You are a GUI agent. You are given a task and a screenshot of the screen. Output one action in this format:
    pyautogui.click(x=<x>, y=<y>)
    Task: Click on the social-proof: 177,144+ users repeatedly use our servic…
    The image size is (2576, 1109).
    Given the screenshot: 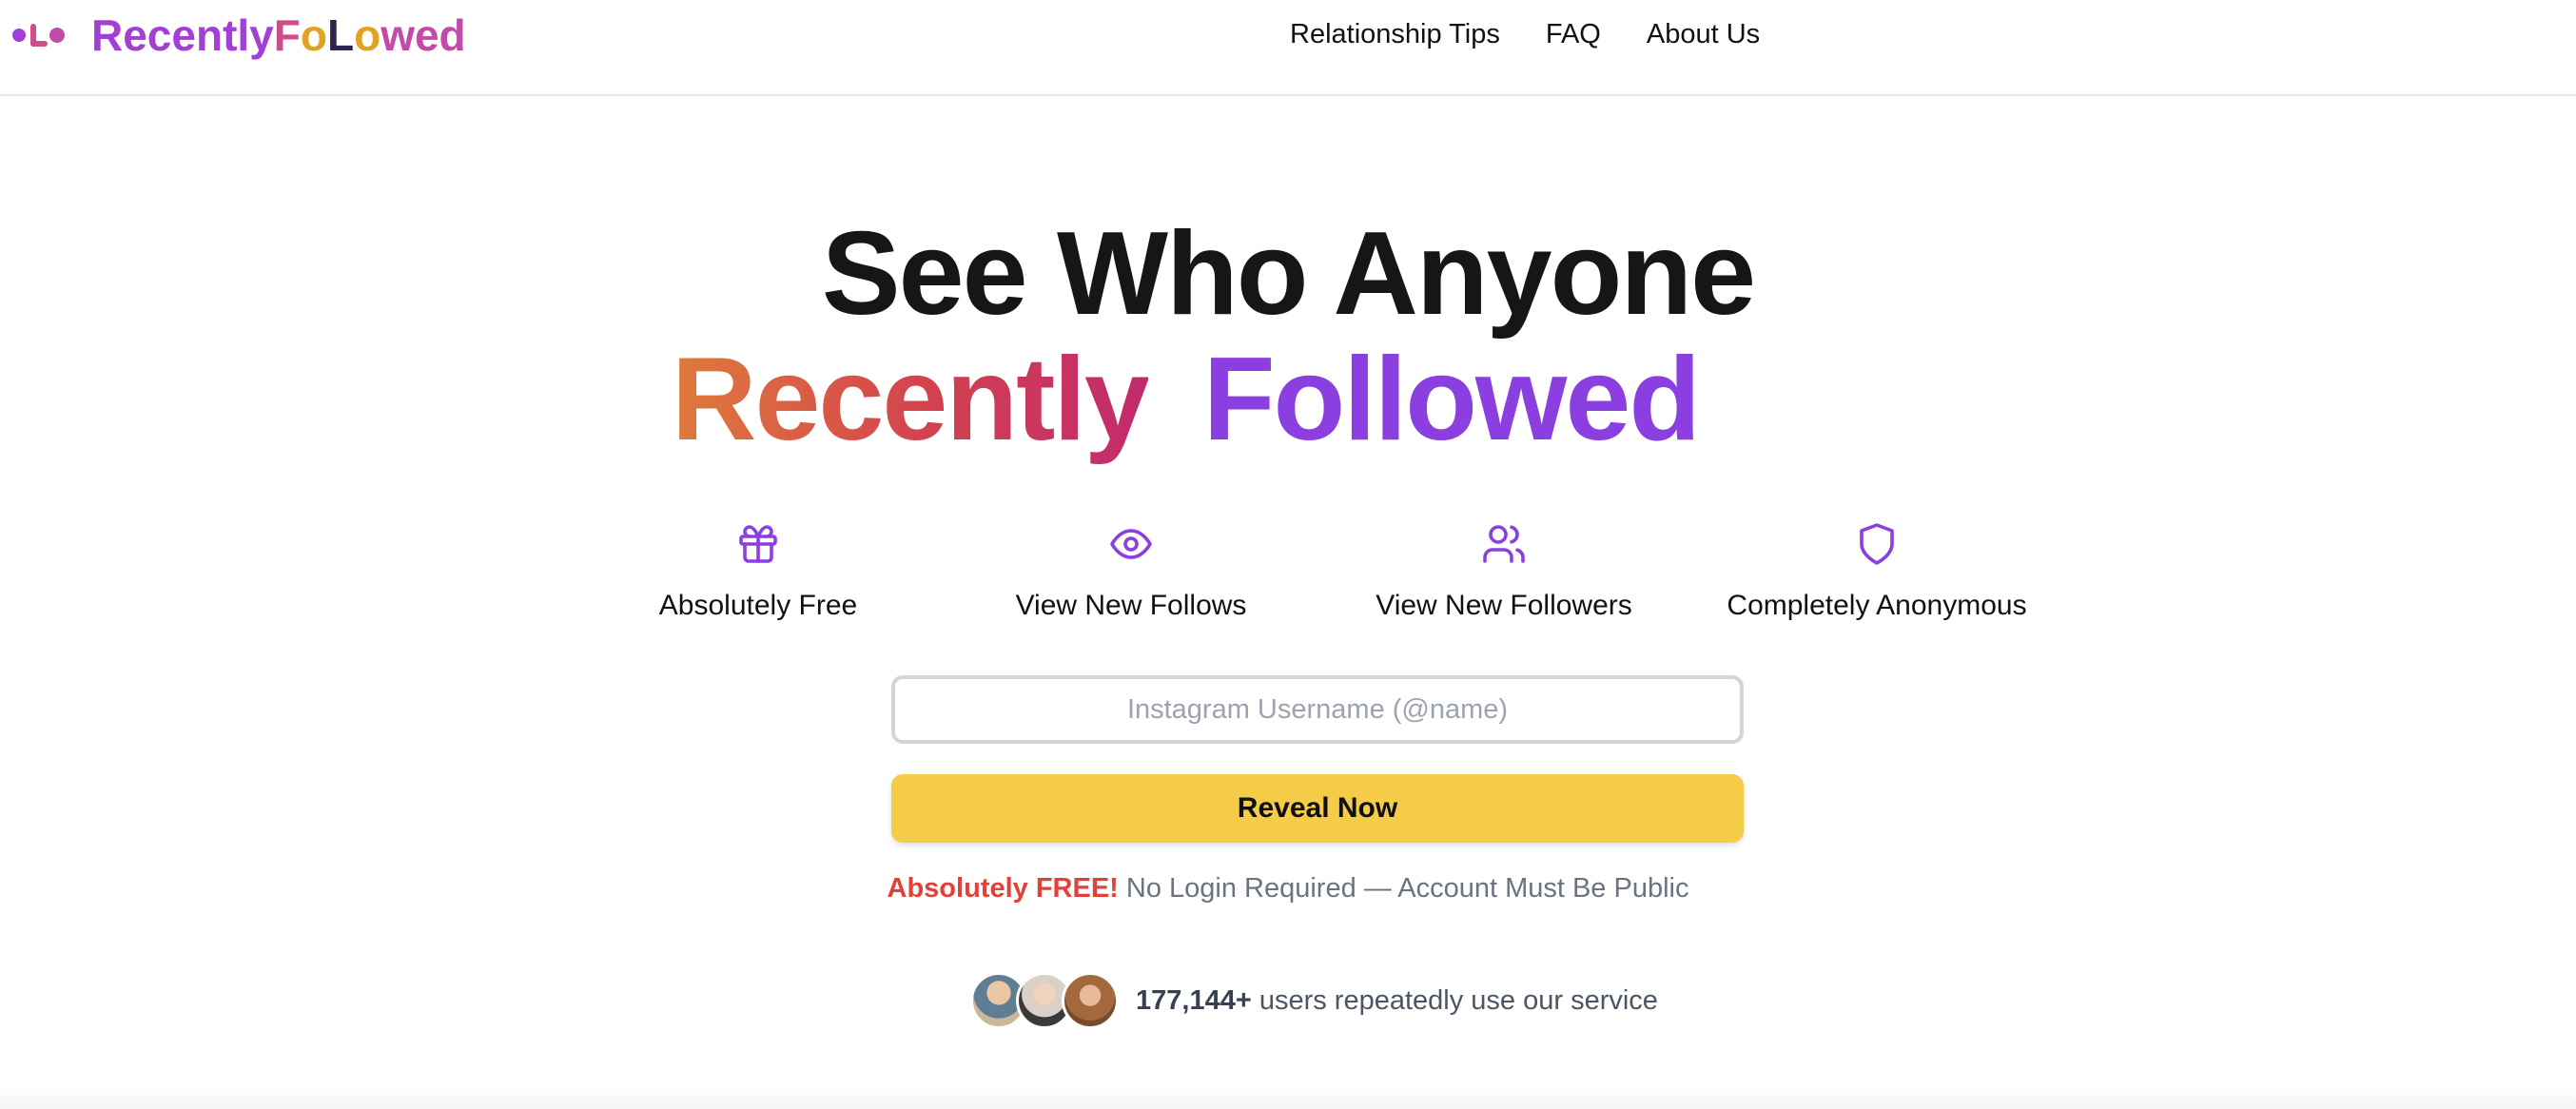 What is the action you would take?
    pyautogui.click(x=1314, y=1000)
    